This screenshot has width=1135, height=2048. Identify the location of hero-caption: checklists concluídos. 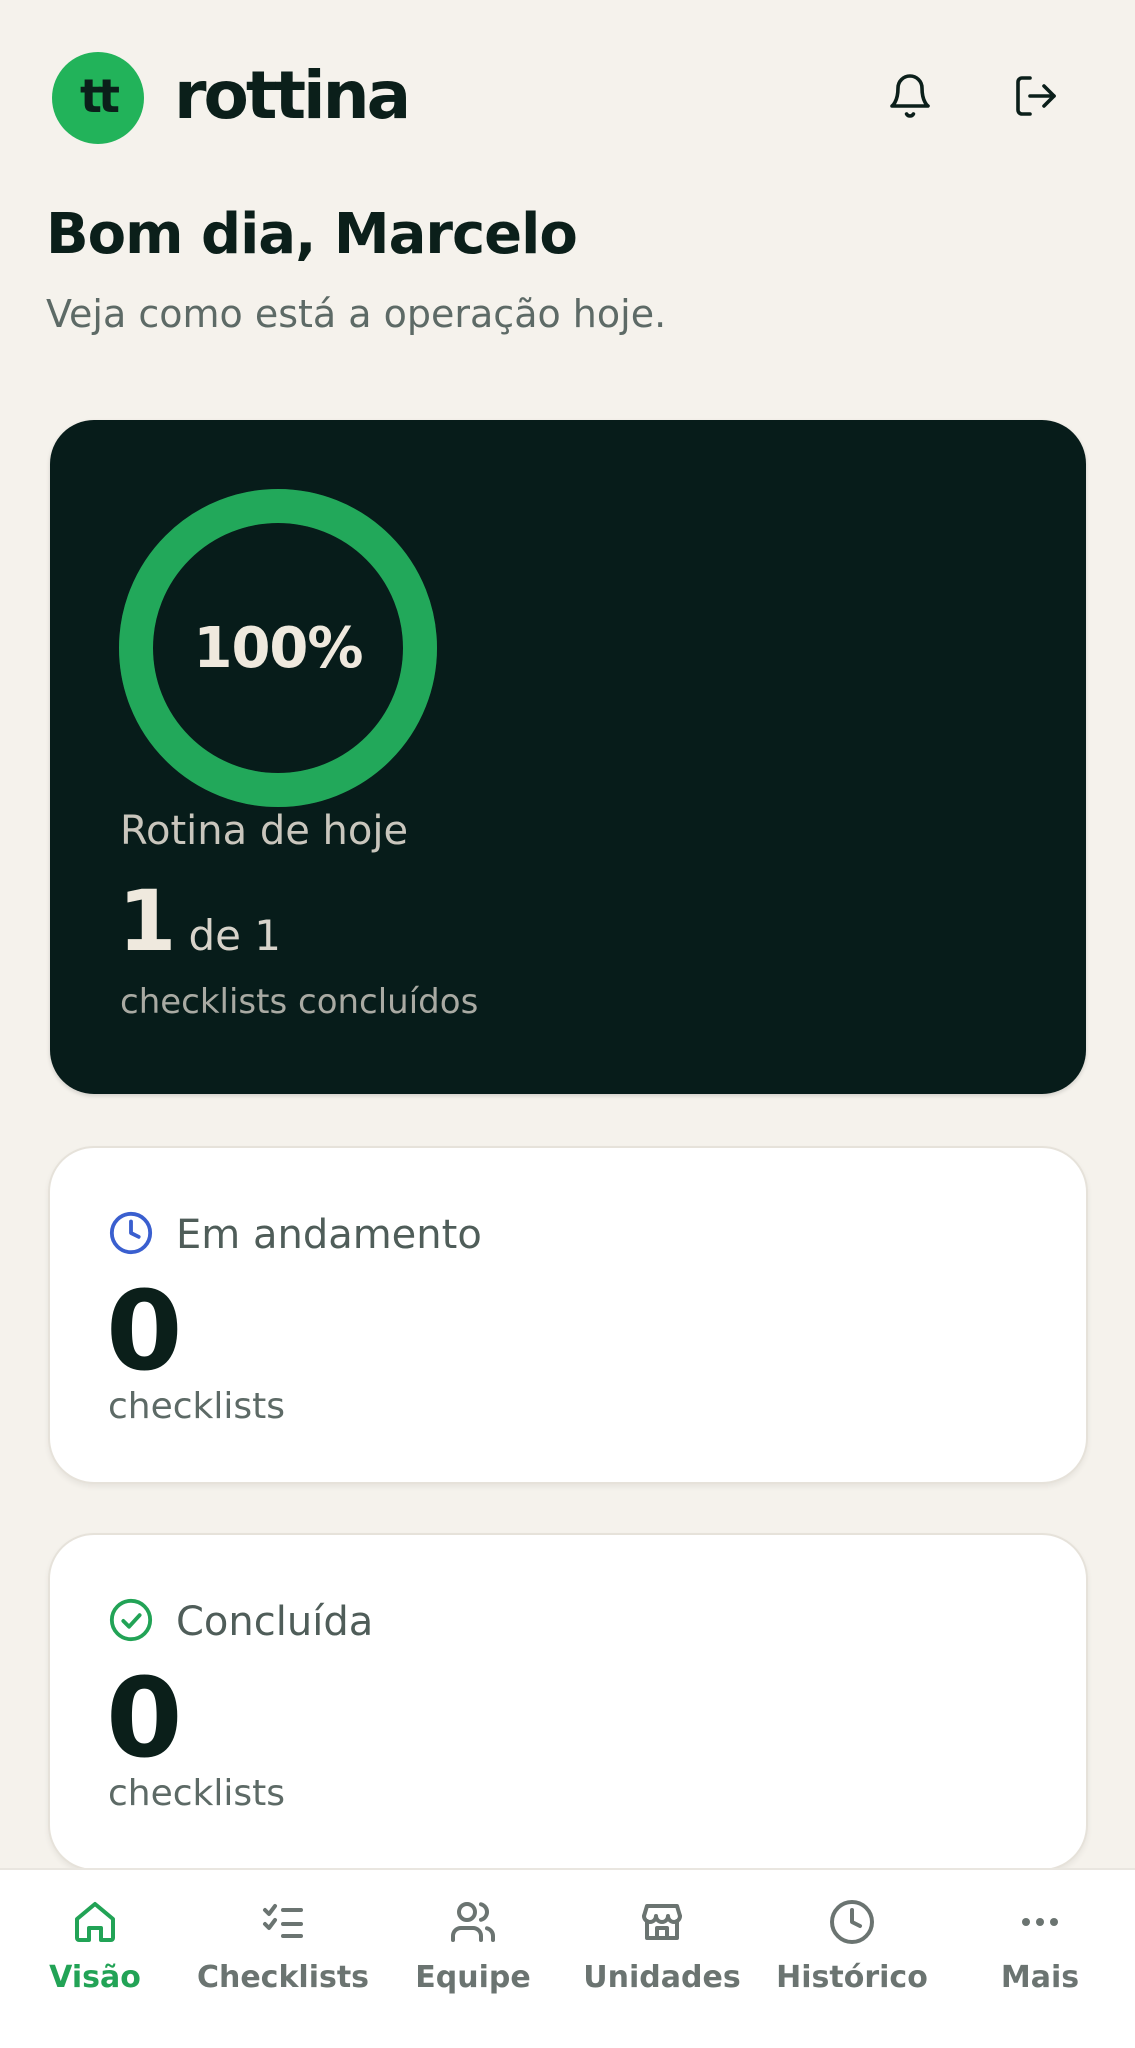
(299, 1002).